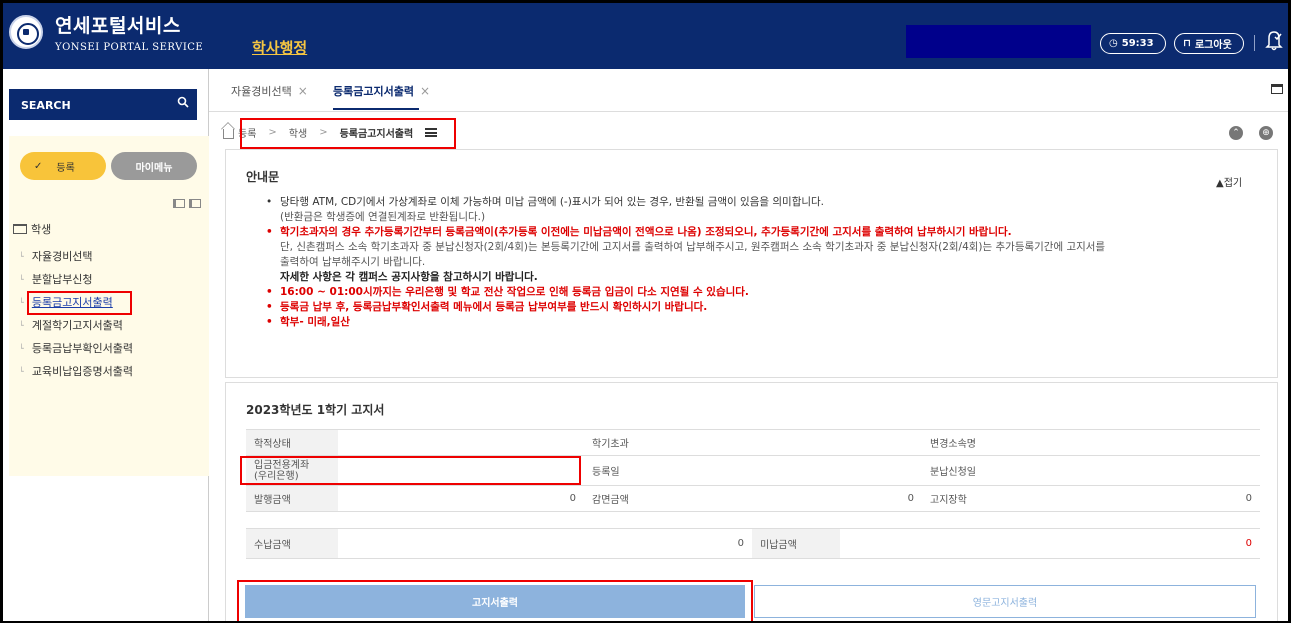 This screenshot has width=1291, height=623. I want to click on highlight-account-field, so click(410, 470).